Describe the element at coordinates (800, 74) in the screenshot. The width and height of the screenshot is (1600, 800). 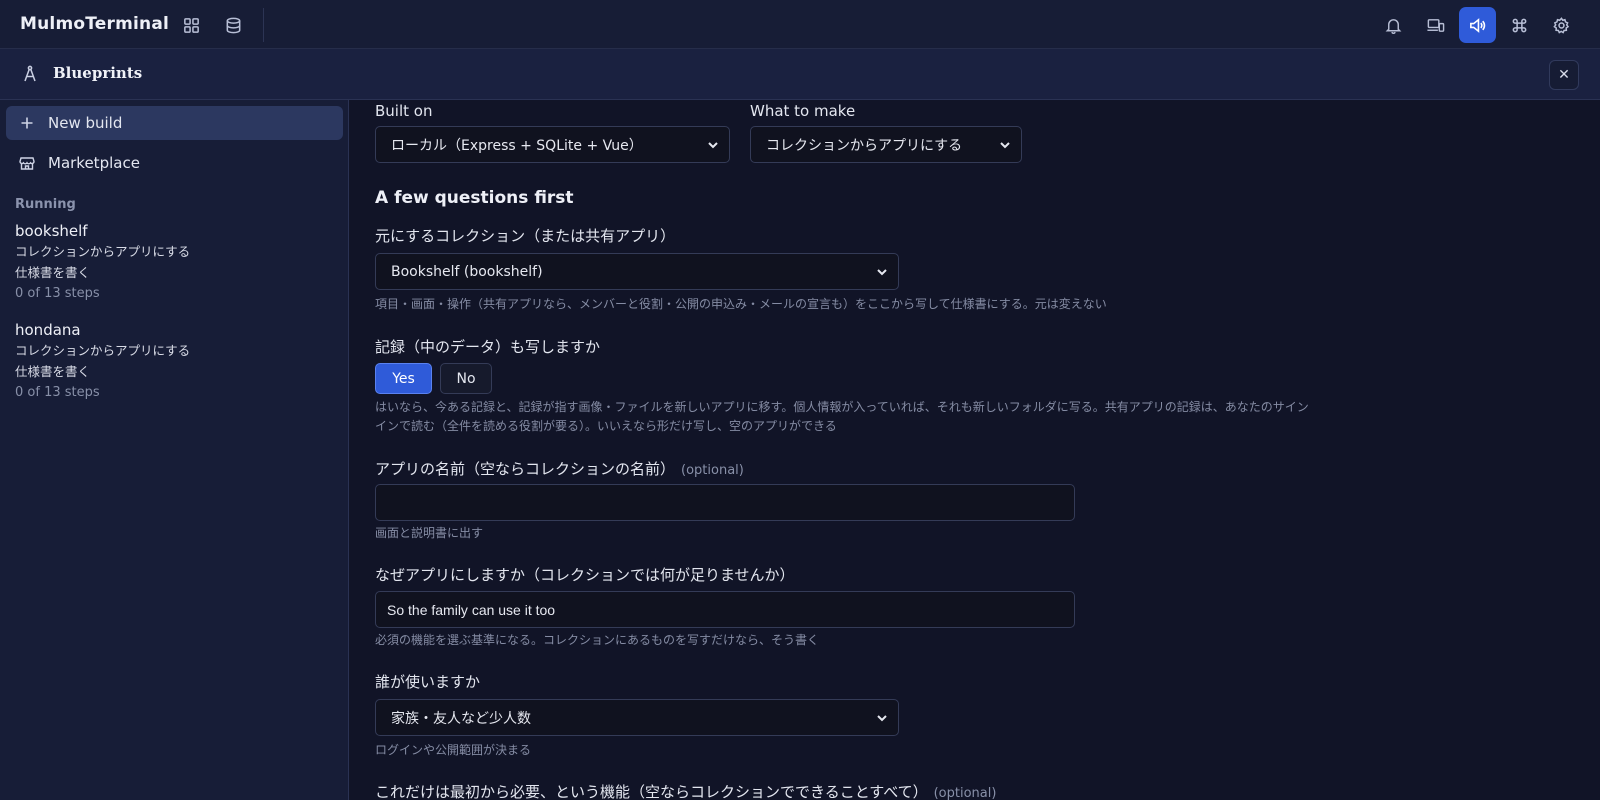
I see `blueprints-header: Blueprints ✕` at that location.